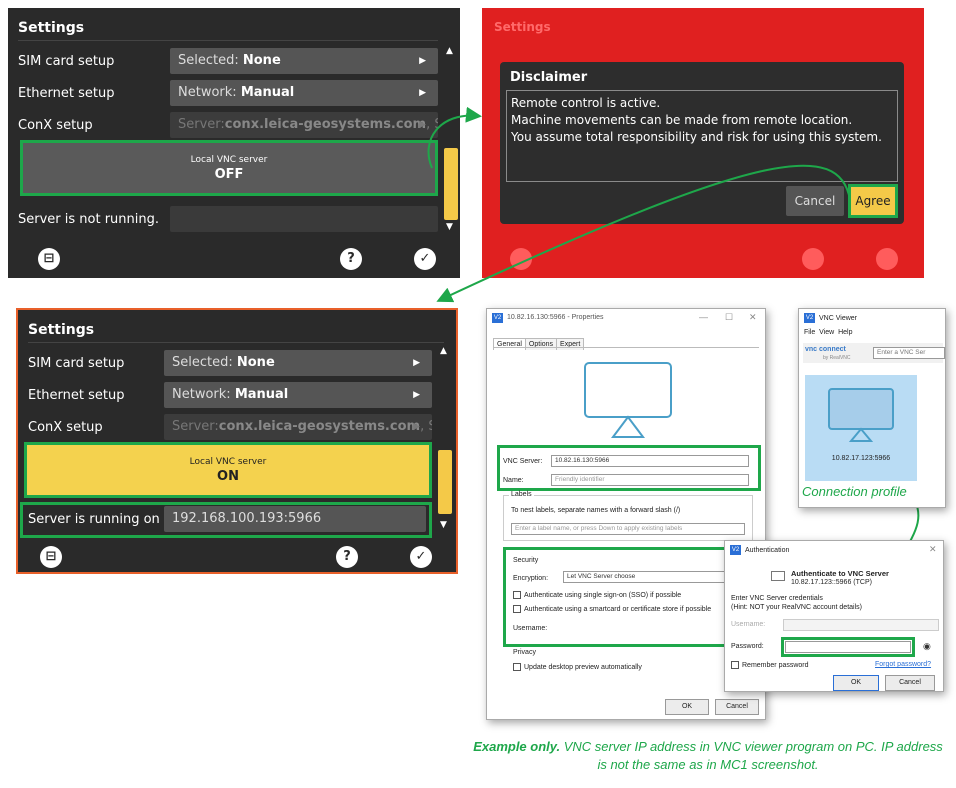 The height and width of the screenshot is (788, 956). What do you see at coordinates (854, 491) in the screenshot?
I see `connection-profile-caption: Connection profile` at bounding box center [854, 491].